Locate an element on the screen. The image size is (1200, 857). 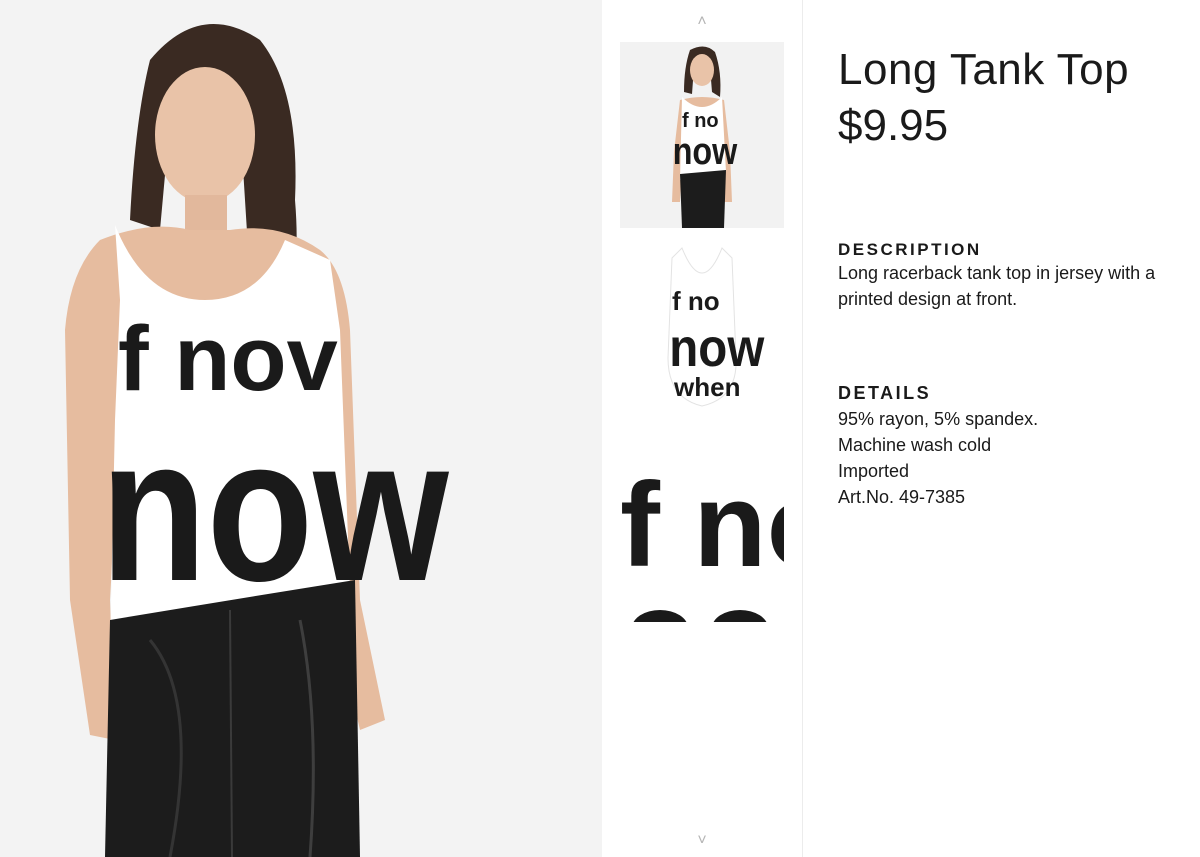
thumbnail-model-image: f no now is located at coordinates (702, 135).